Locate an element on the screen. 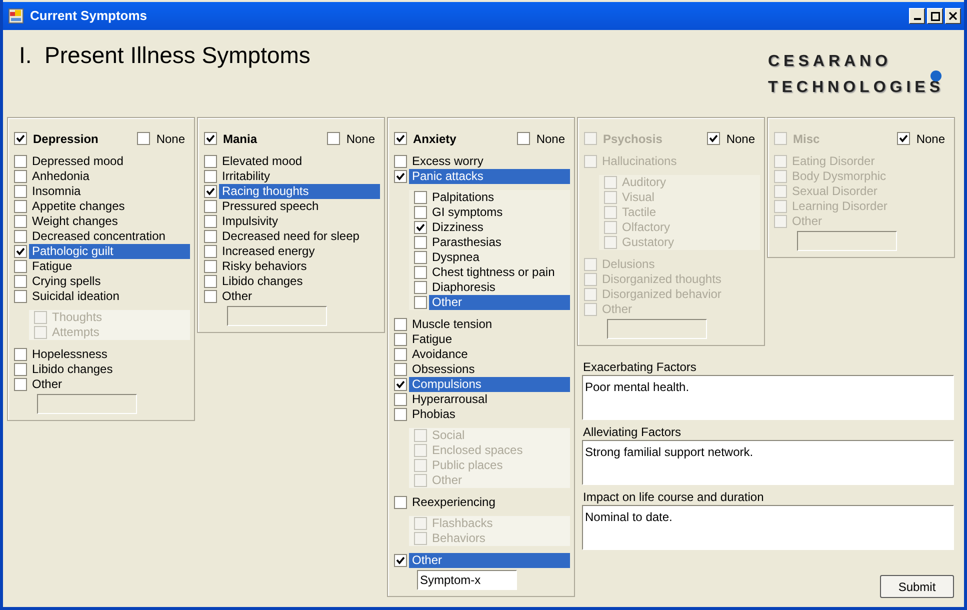 The height and width of the screenshot is (610, 967). checkbox-label: Decreased need for sleep is located at coordinates (299, 236).